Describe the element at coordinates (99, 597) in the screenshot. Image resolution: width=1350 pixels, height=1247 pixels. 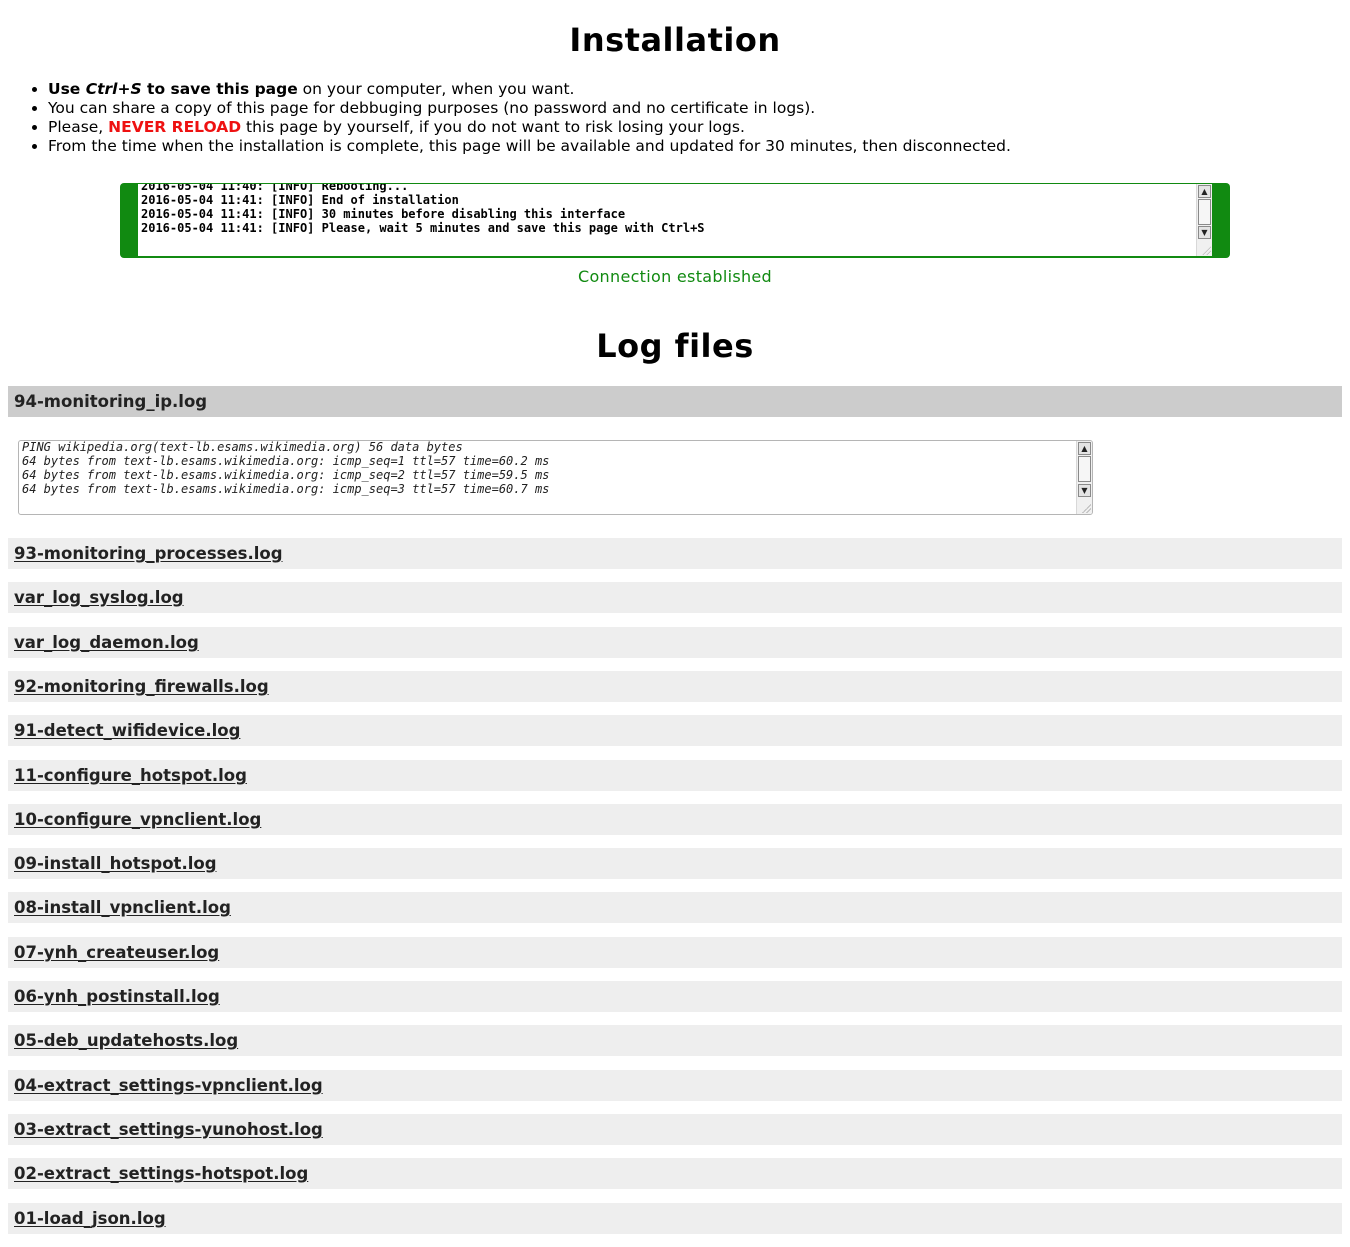
I see `log-link: var_log_syslog.log` at that location.